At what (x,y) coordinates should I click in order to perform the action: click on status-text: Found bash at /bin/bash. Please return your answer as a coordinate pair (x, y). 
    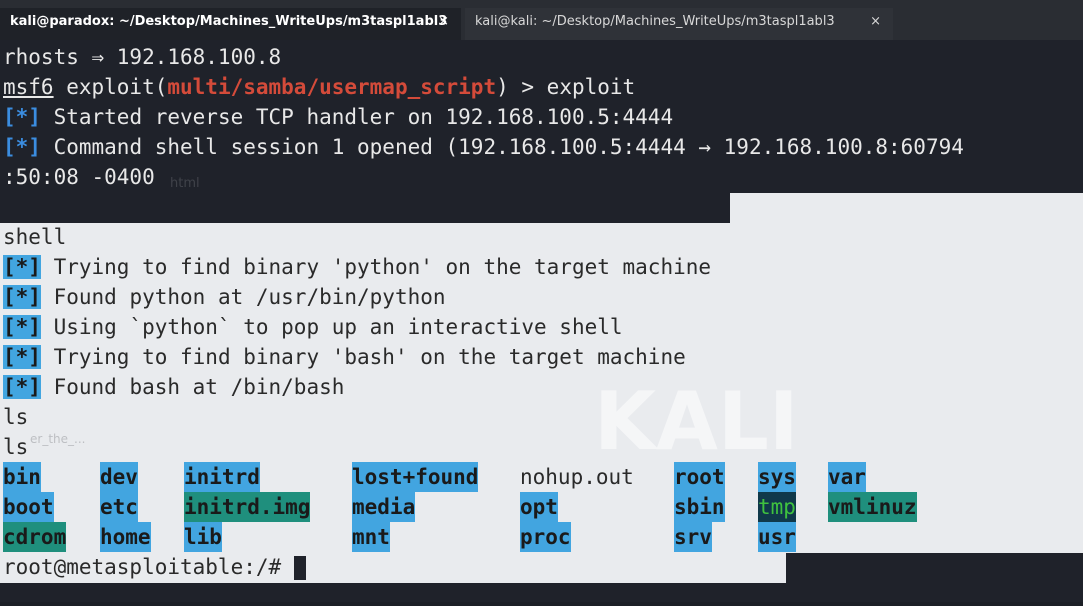
    Looking at the image, I should click on (192, 387).